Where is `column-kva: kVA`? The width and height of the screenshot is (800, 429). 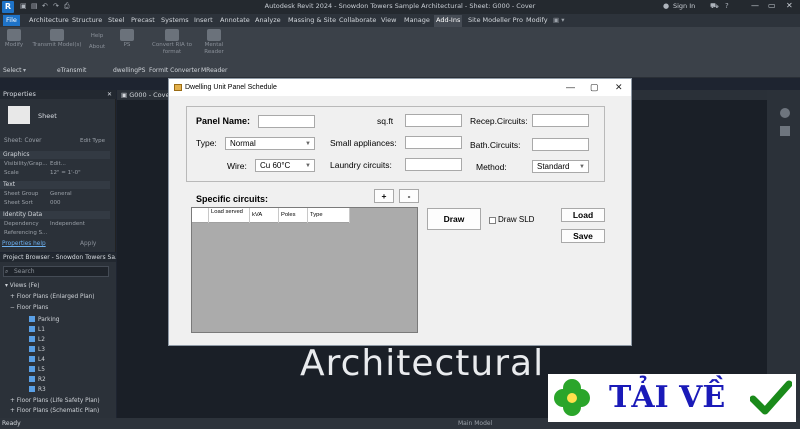 column-kva: kVA is located at coordinates (264, 215).